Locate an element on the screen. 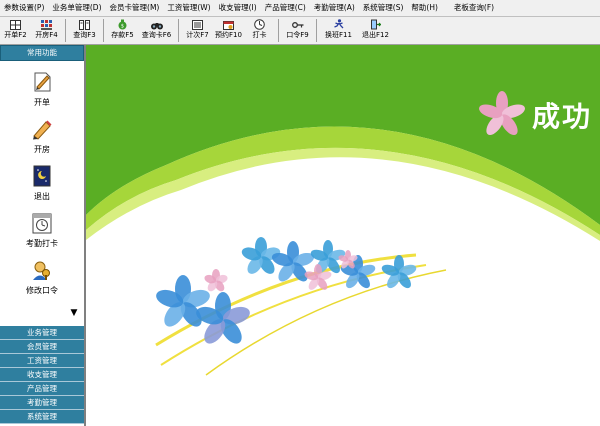 The image size is (600, 426). menu-param-settings: 参数设置(P) is located at coordinates (24, 8).